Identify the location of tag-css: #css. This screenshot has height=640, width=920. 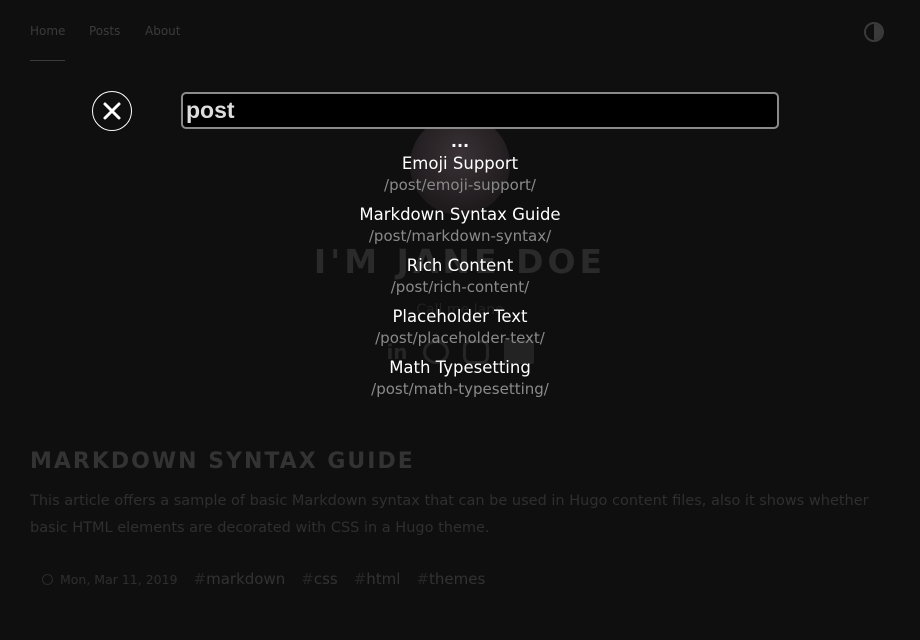
(319, 579).